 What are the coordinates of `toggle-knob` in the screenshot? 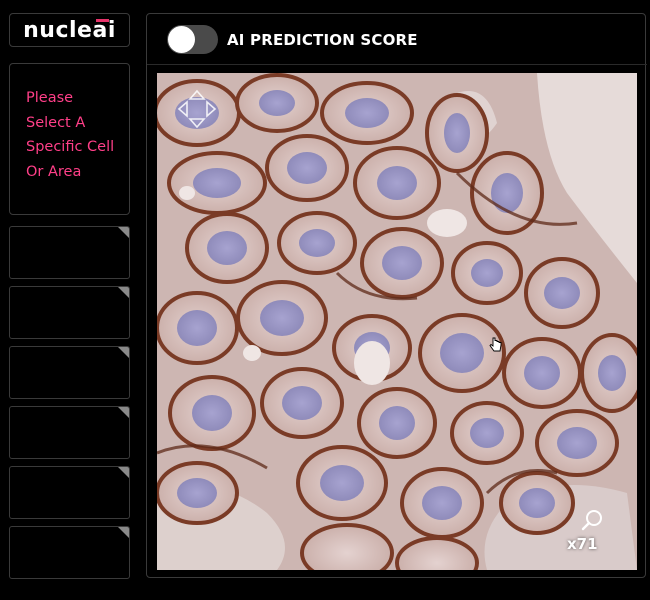 It's located at (181, 39).